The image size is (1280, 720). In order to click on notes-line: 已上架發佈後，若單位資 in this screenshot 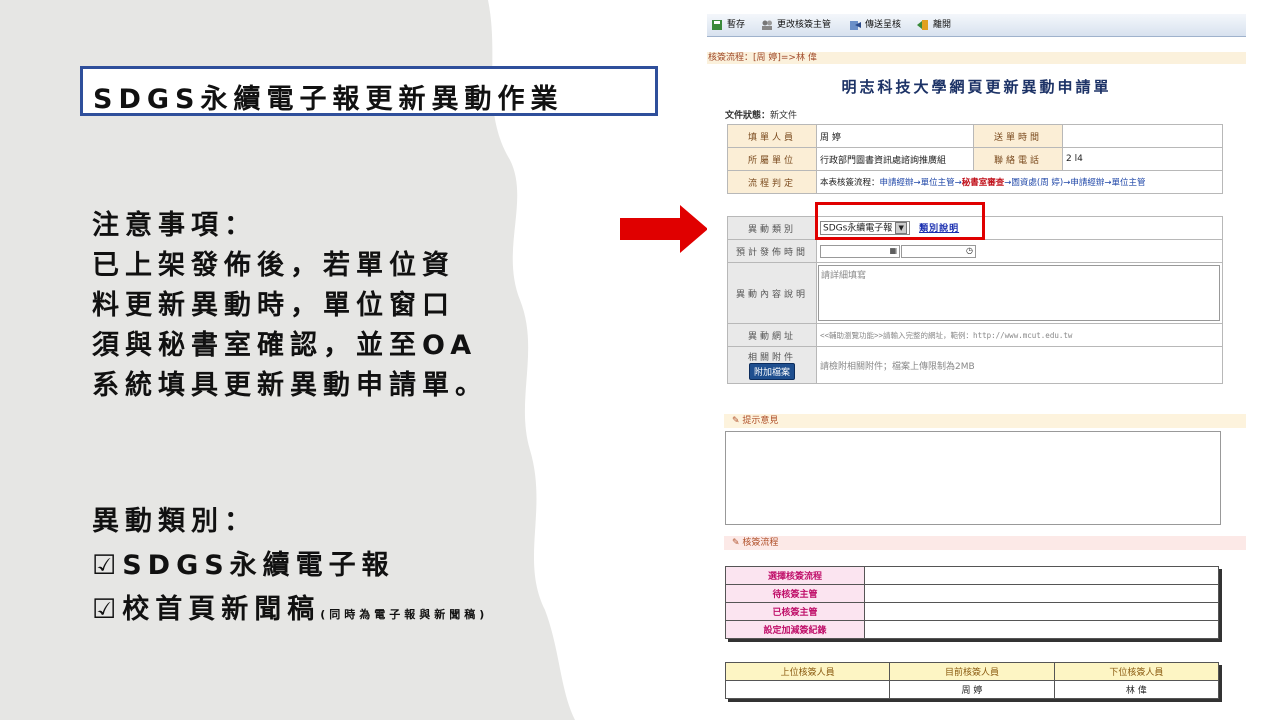, I will do `click(273, 265)`.